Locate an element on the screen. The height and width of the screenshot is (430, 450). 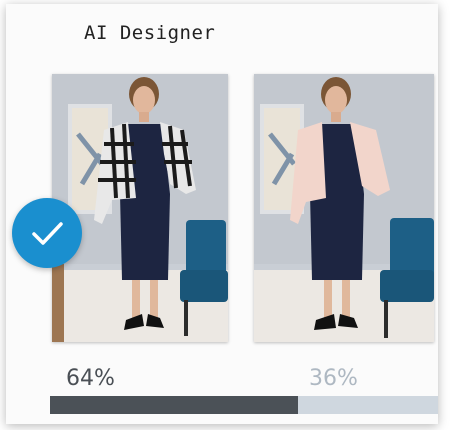
selected-checkmark is located at coordinates (47, 233).